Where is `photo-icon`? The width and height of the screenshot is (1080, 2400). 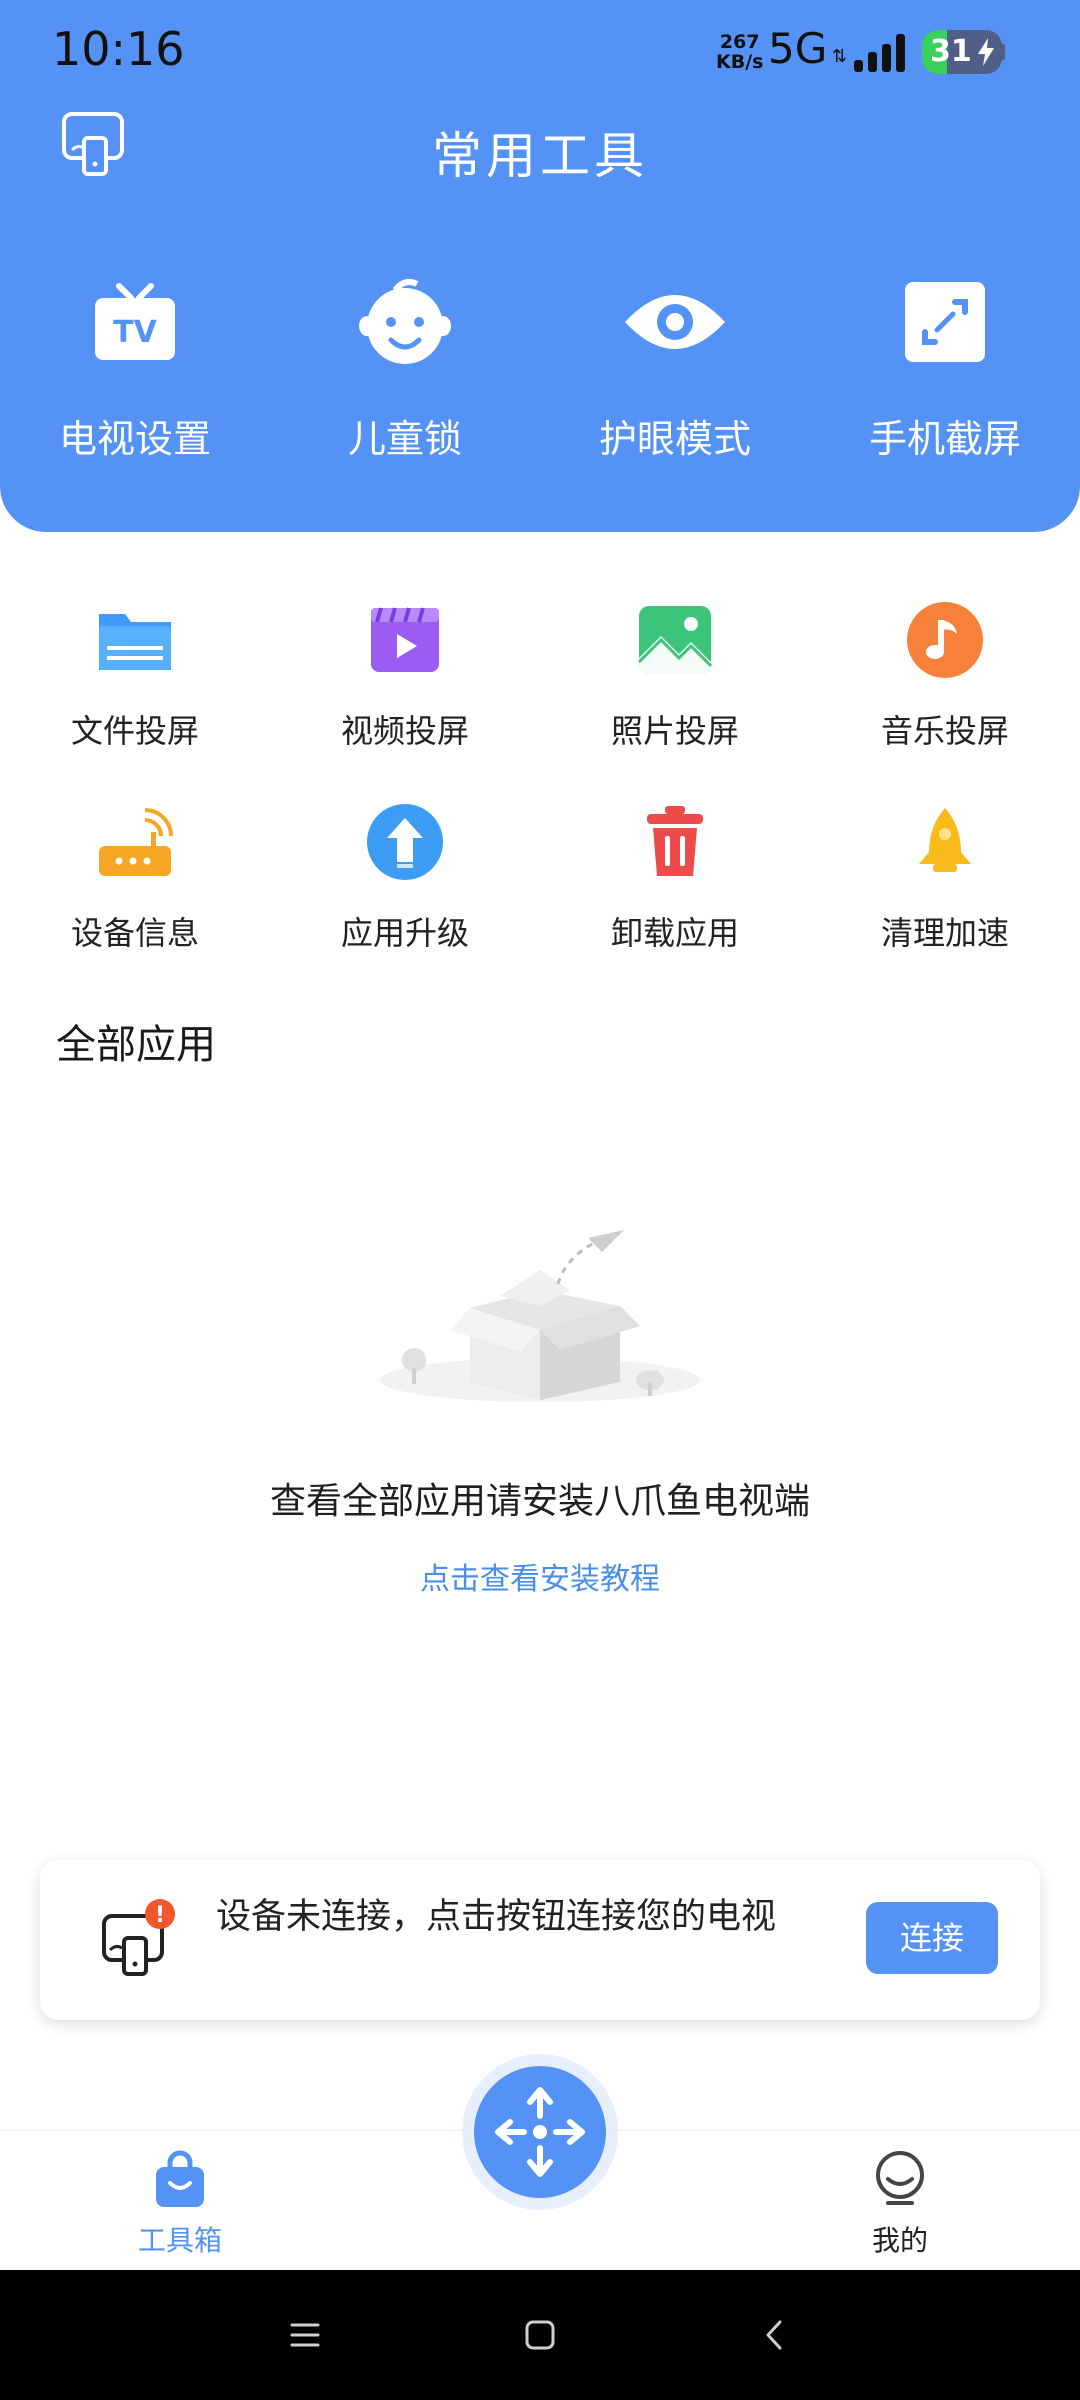
photo-icon is located at coordinates (675, 640).